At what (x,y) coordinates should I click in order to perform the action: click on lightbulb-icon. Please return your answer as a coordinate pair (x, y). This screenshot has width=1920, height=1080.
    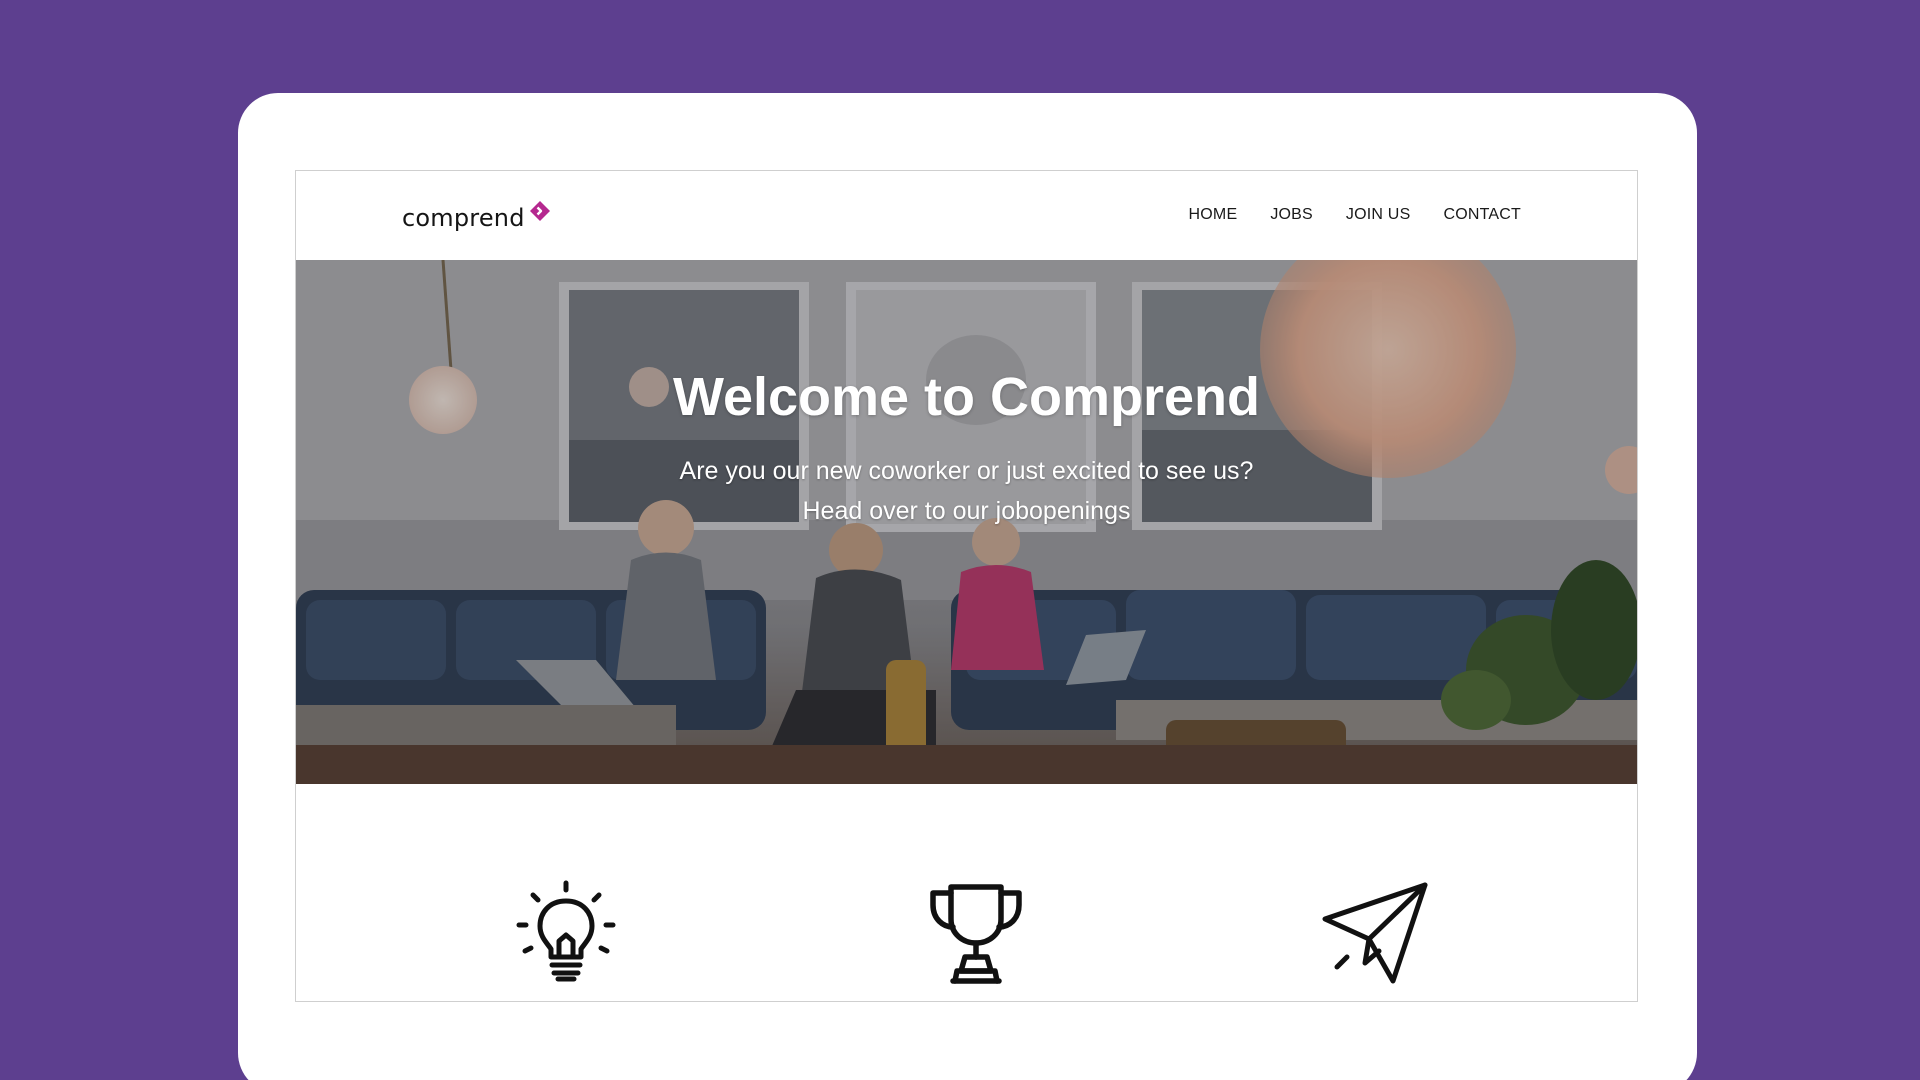
    Looking at the image, I should click on (566, 931).